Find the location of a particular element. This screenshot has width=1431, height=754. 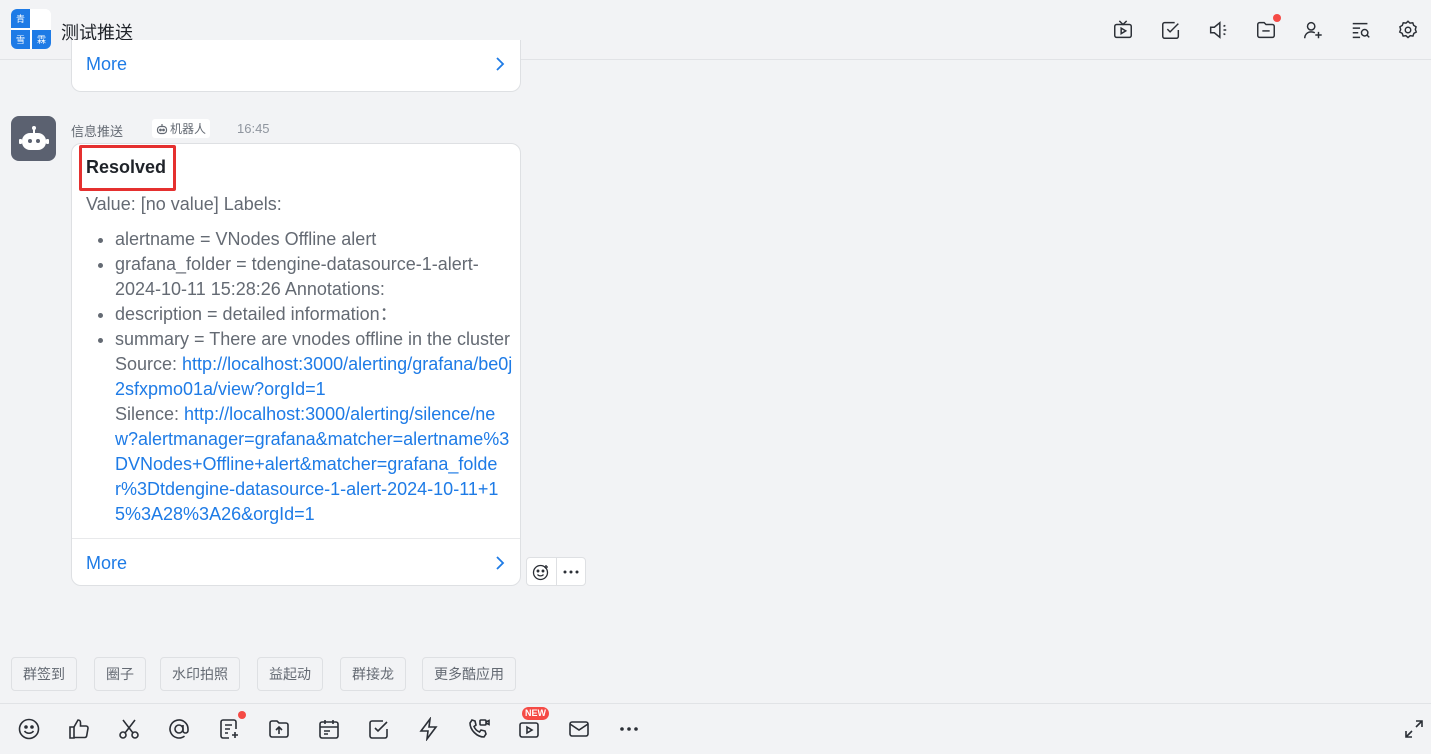

previous-message-card: More is located at coordinates (296, 66).